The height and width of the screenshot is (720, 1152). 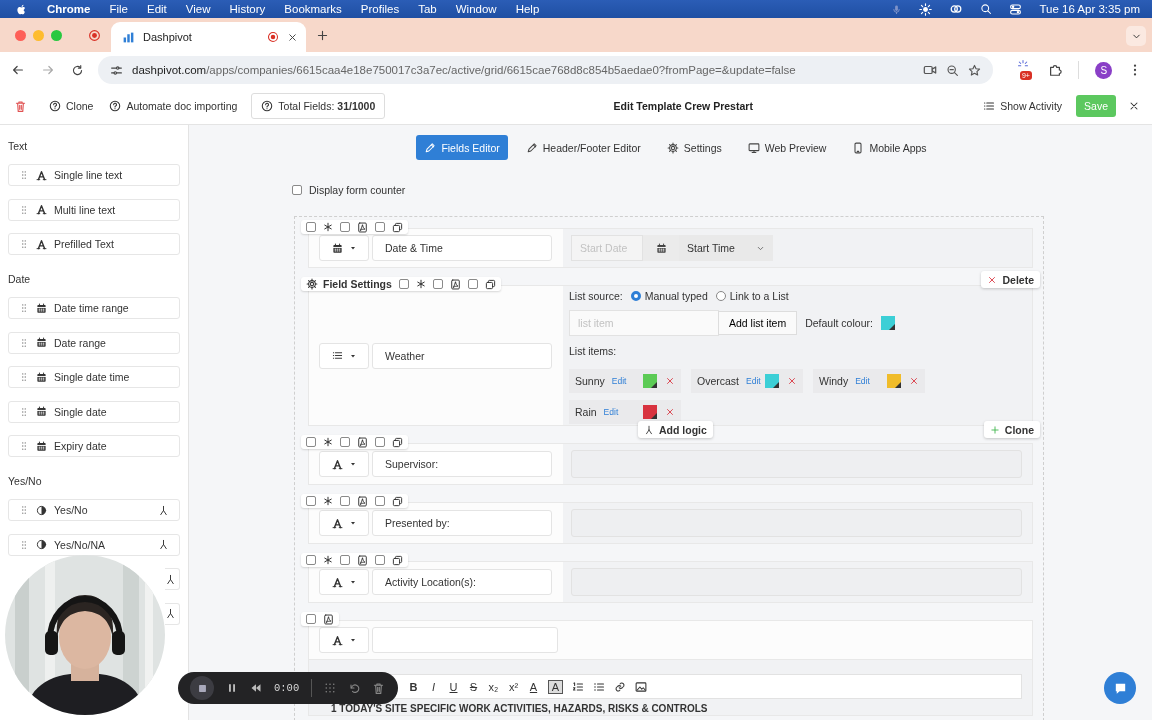 I want to click on bullet-list-icon, so click(x=599, y=686).